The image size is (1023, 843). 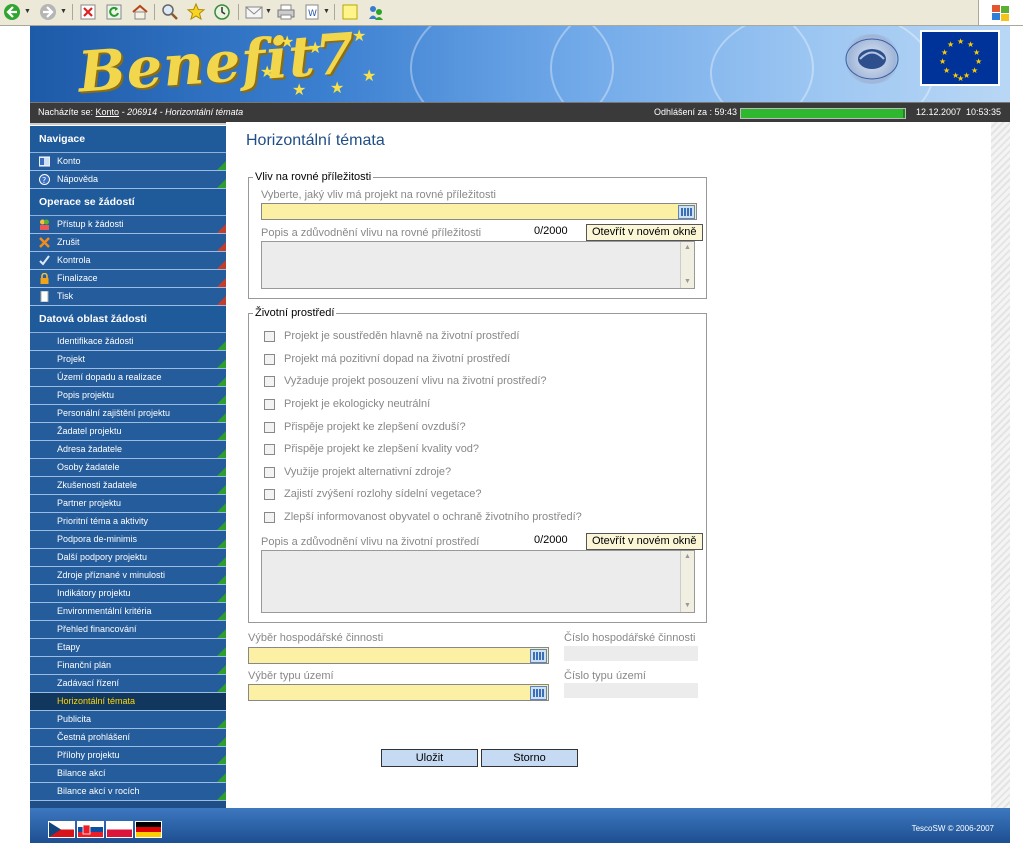 What do you see at coordinates (350, 12) in the screenshot?
I see `note-icon` at bounding box center [350, 12].